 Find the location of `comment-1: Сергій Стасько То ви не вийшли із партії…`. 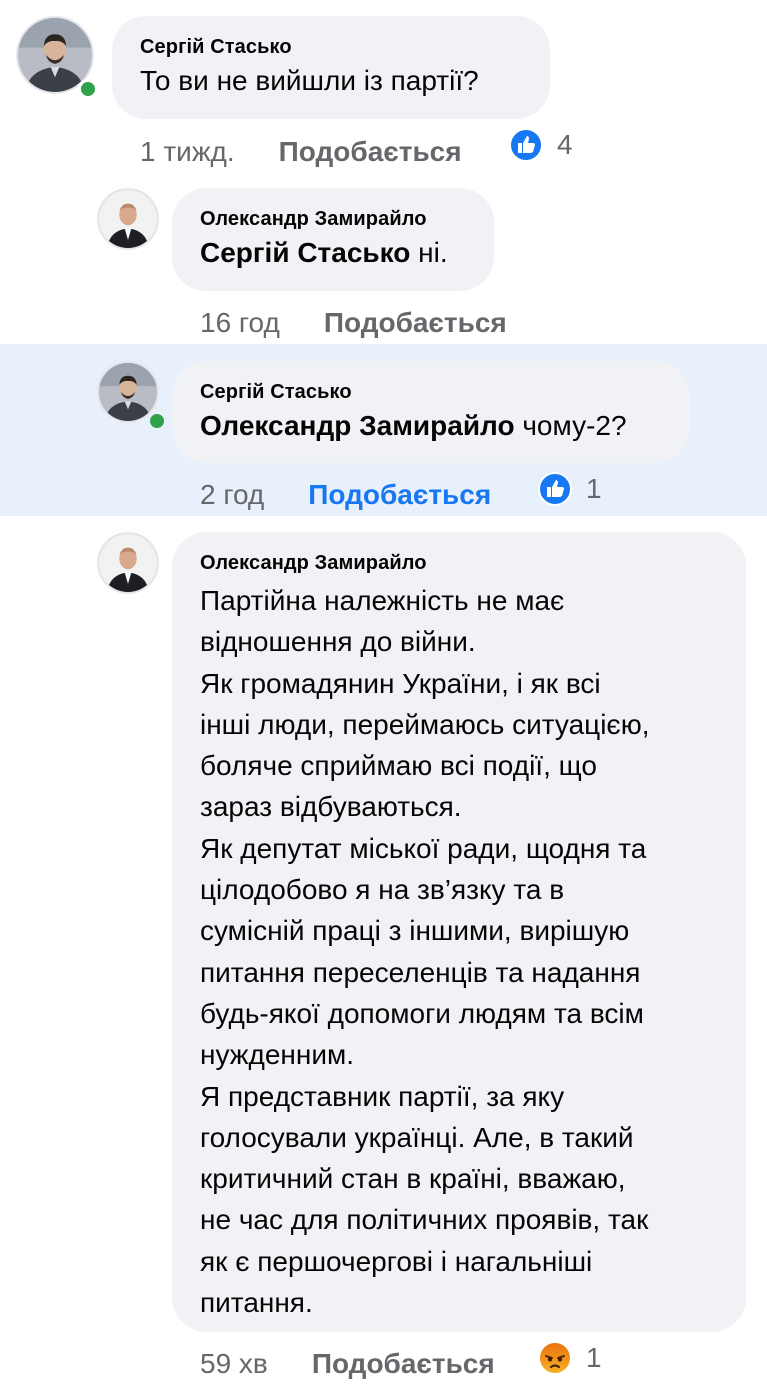

comment-1: Сергій Стасько То ви не вийшли із партії… is located at coordinates (383, 86).